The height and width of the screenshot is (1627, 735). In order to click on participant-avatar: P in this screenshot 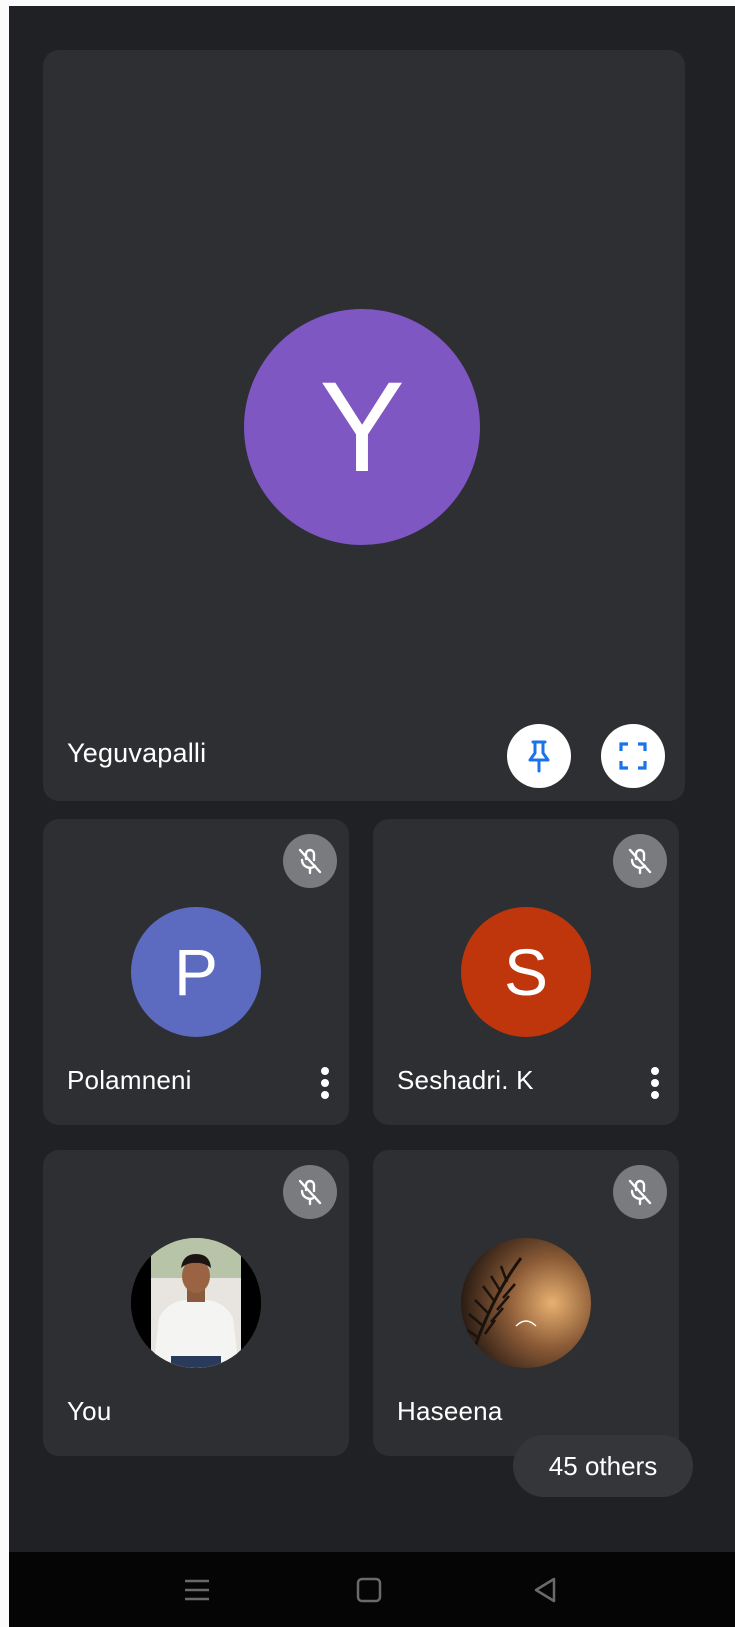, I will do `click(196, 972)`.